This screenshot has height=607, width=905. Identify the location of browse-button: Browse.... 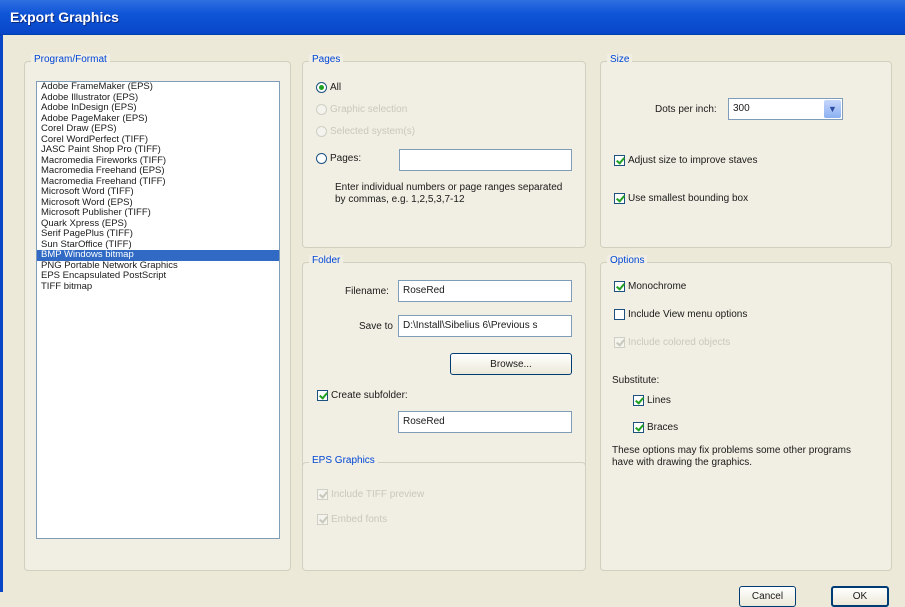
(511, 364).